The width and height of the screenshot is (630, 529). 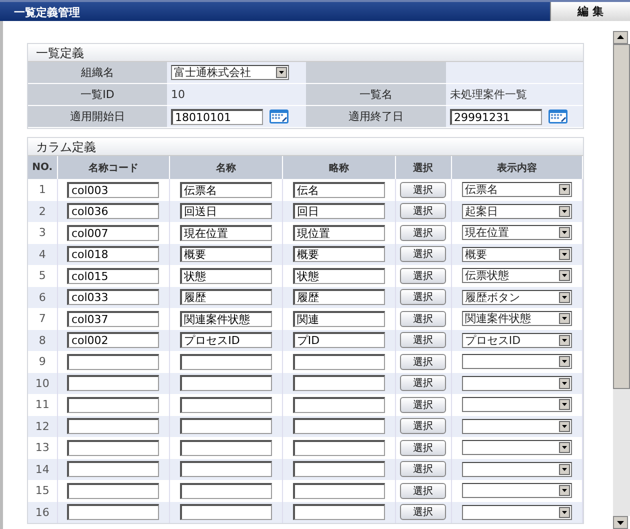 What do you see at coordinates (113, 340) in the screenshot?
I see `input-field: col002` at bounding box center [113, 340].